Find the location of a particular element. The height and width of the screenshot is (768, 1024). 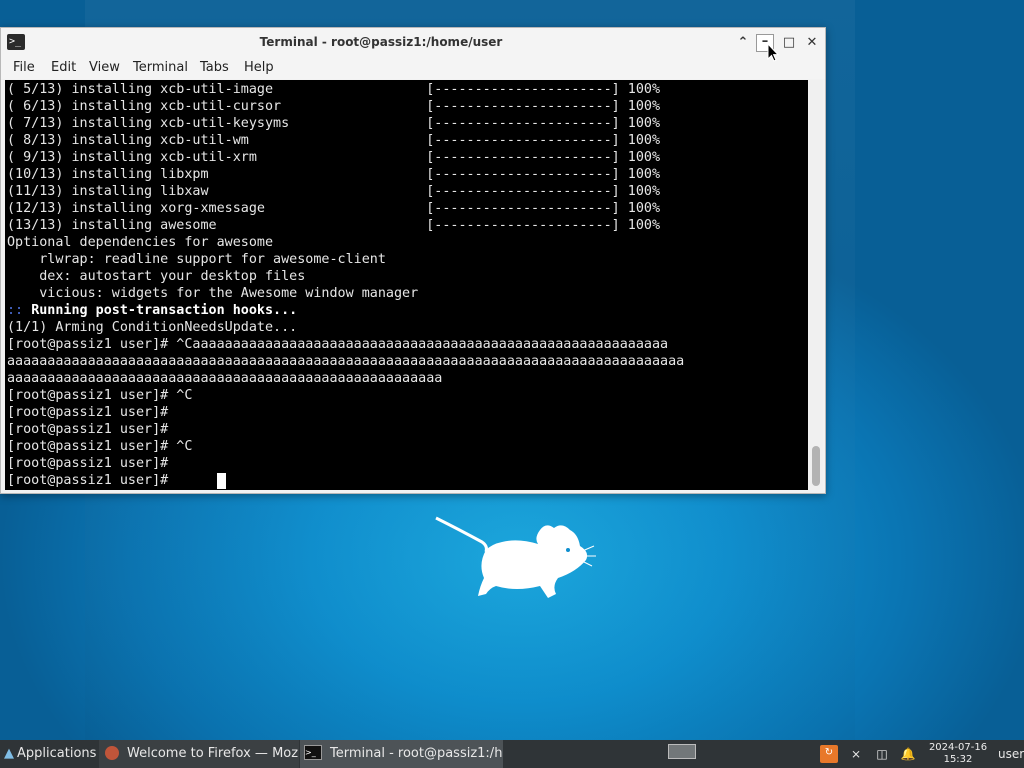

hook-prefix: :: is located at coordinates (19, 310).